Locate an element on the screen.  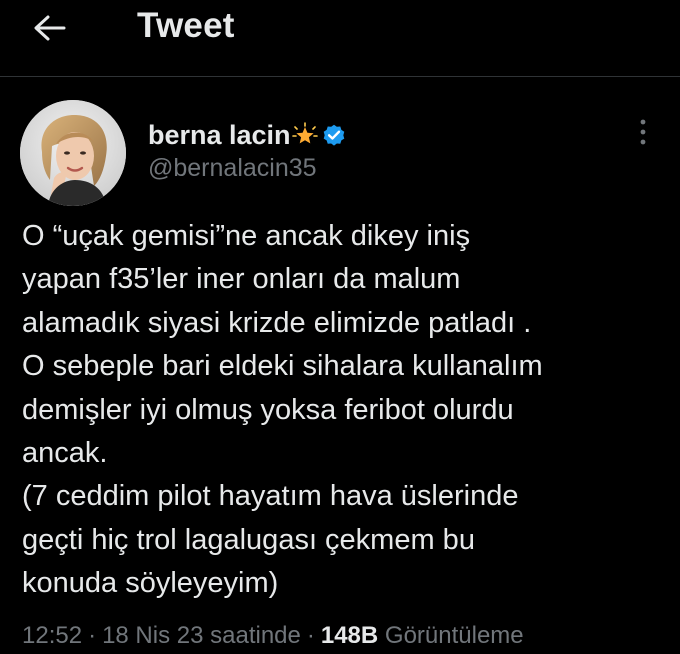
author-info: berna lacin @bernalacin35 is located at coordinates (247, 150).